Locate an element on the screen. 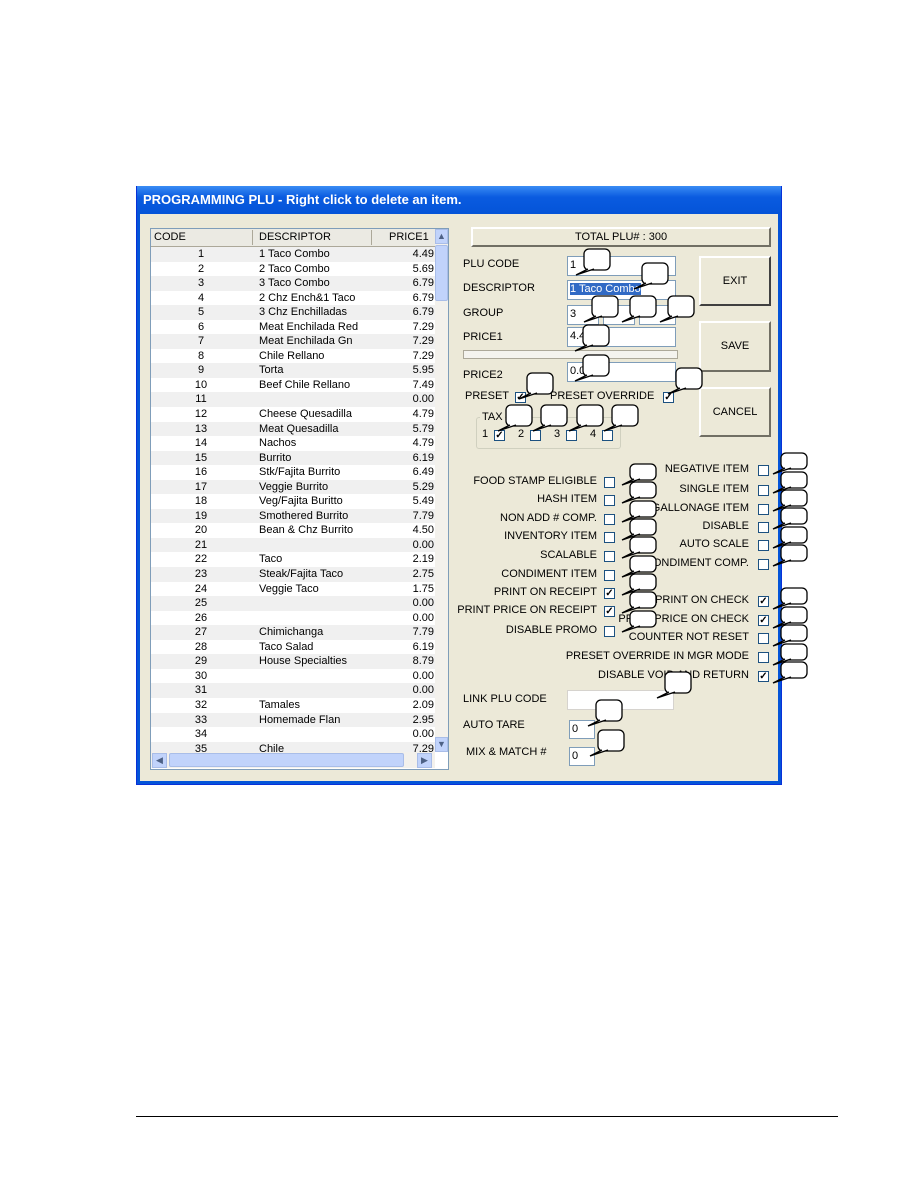  descriptor-input: 1 Taco Combo is located at coordinates (621, 290).